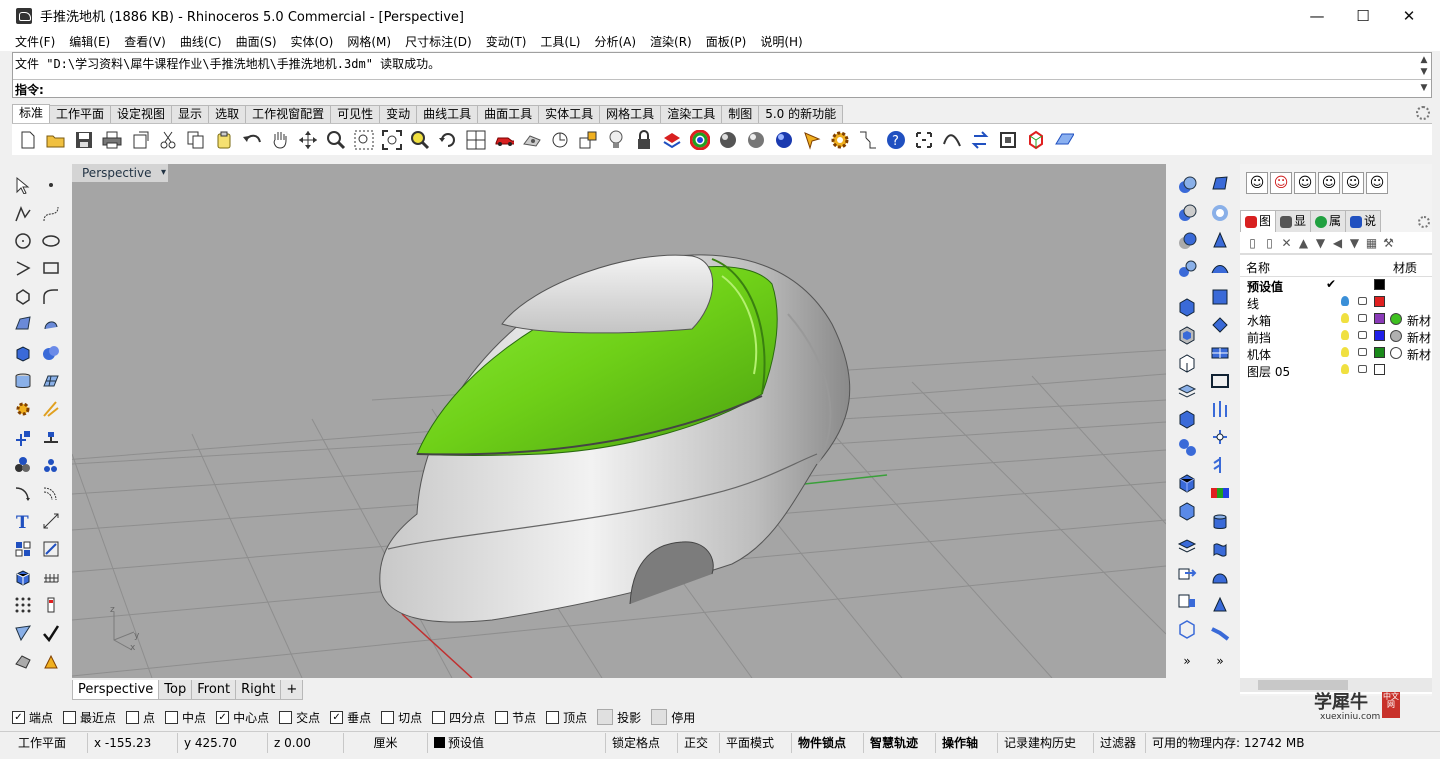 This screenshot has height=759, width=1440. I want to click on face-icon-5: ☺, so click(1377, 183).